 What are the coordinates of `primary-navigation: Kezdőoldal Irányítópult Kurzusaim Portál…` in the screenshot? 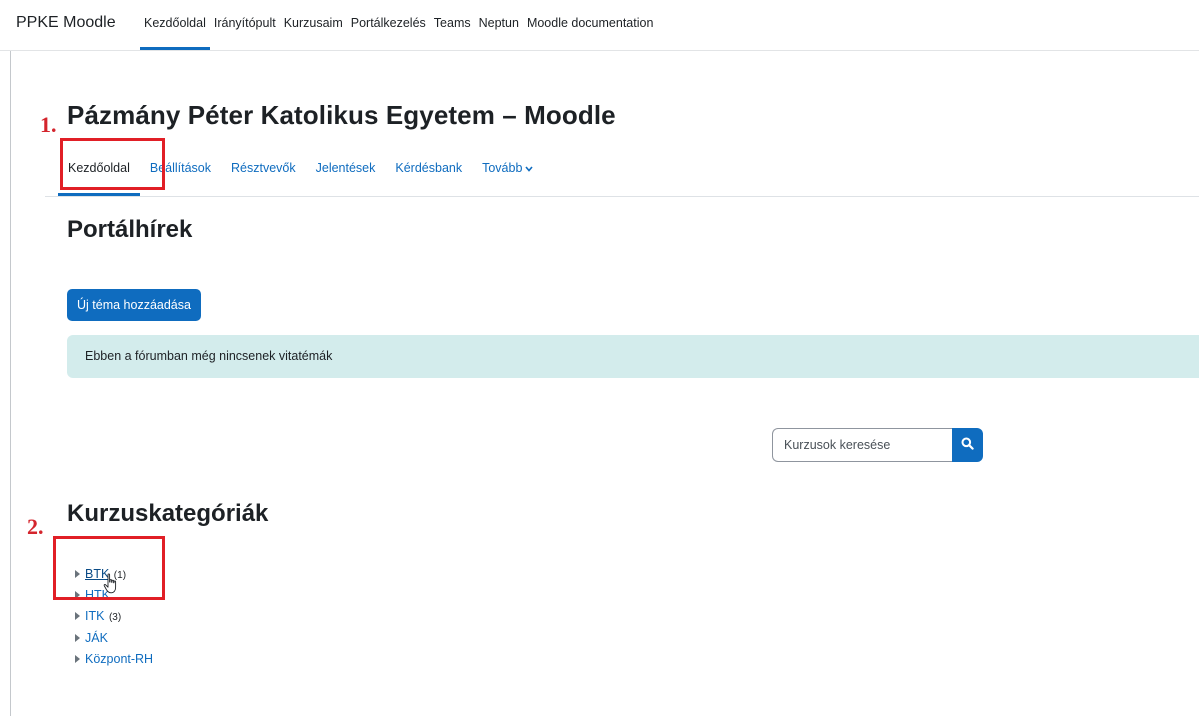 It's located at (398, 25).